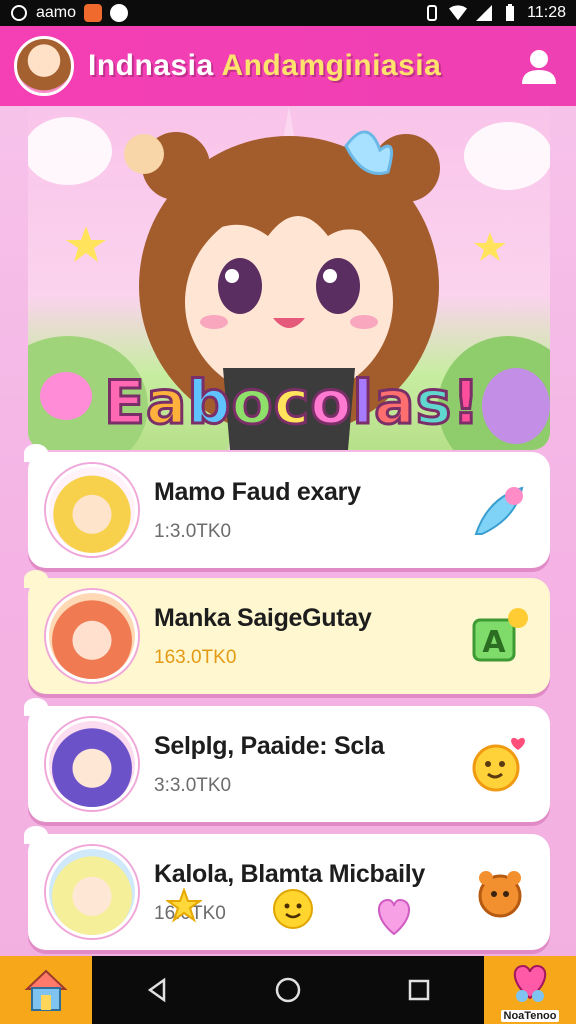 This screenshot has width=576, height=1024. What do you see at coordinates (546, 12) in the screenshot?
I see `clock: 11:28` at bounding box center [546, 12].